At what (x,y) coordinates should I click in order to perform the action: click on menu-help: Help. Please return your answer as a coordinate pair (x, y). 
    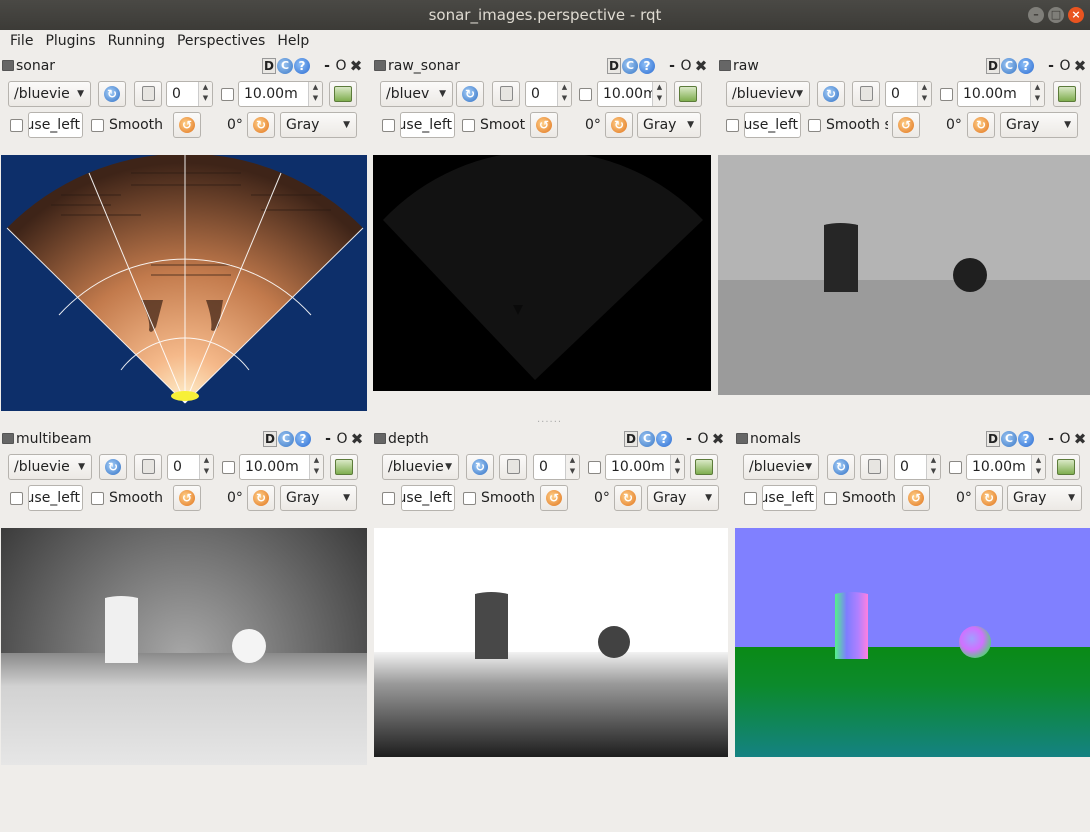
    Looking at the image, I should click on (293, 41).